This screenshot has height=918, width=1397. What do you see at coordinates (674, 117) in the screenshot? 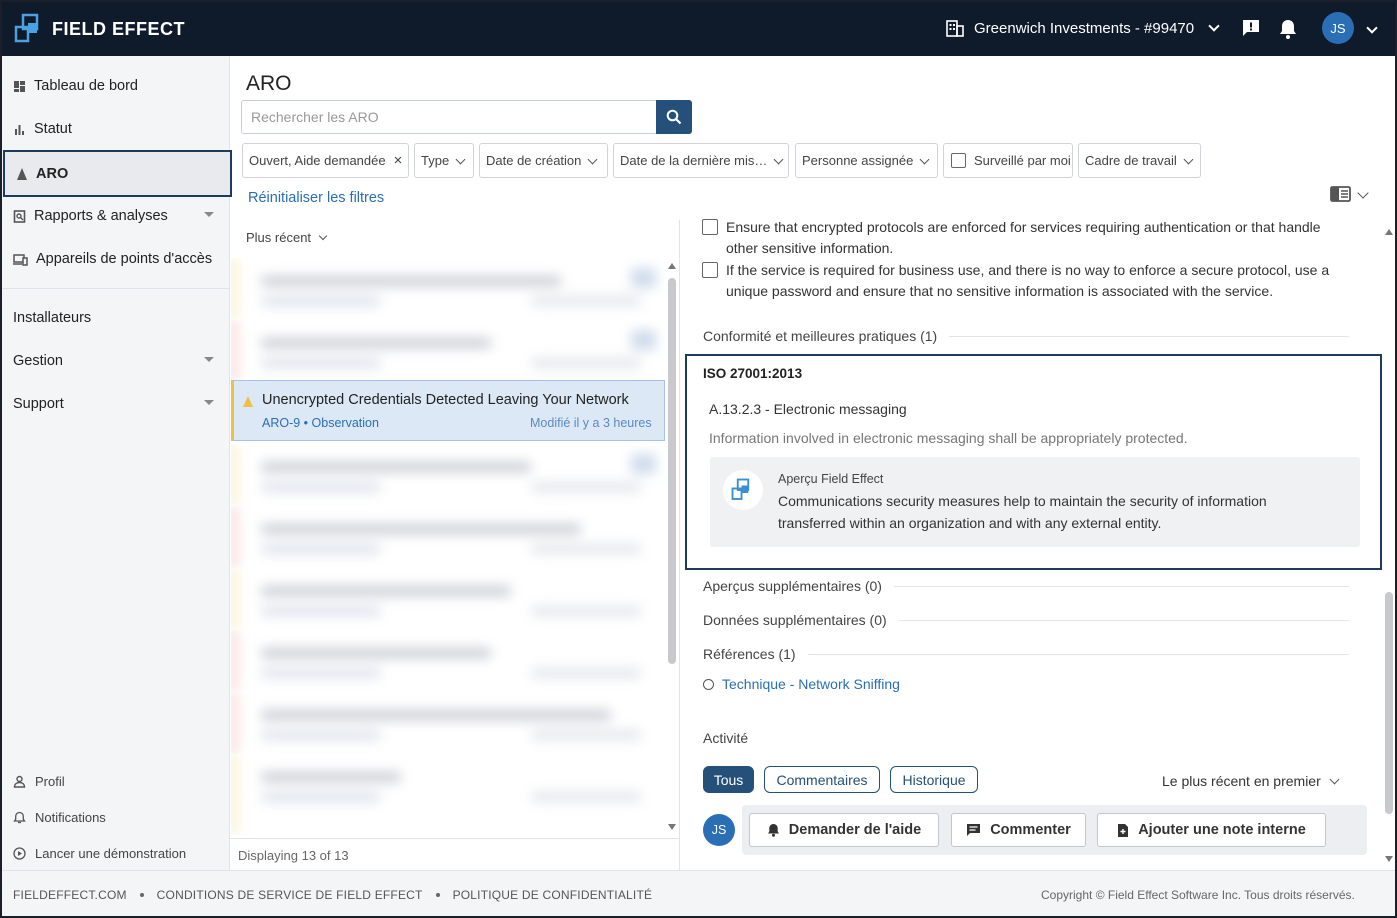
I see `search-button` at bounding box center [674, 117].